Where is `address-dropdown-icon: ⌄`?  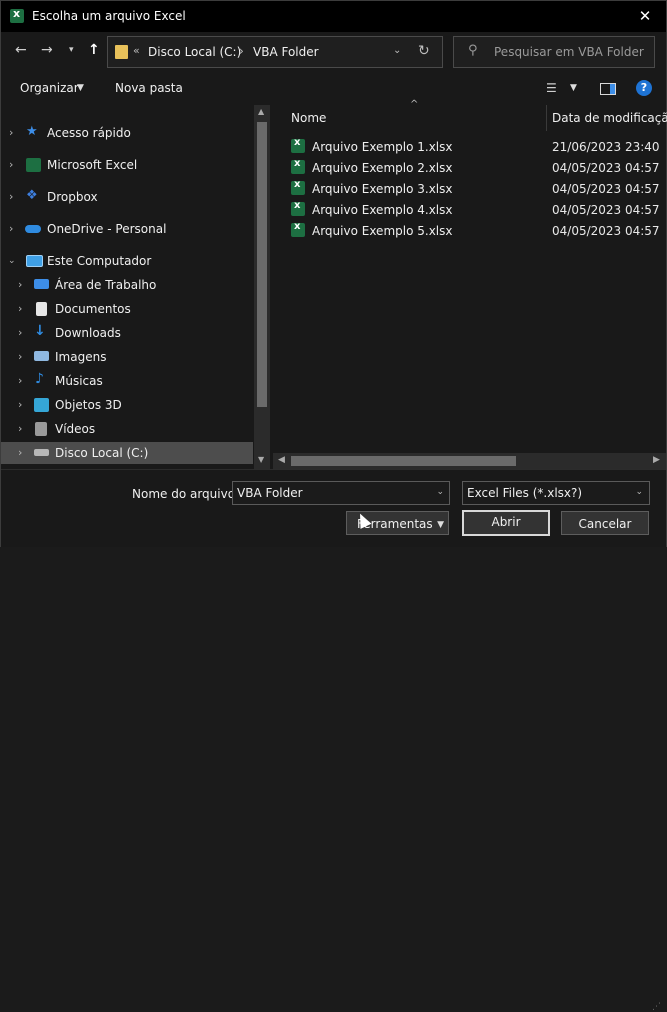
address-dropdown-icon: ⌄ is located at coordinates (397, 50).